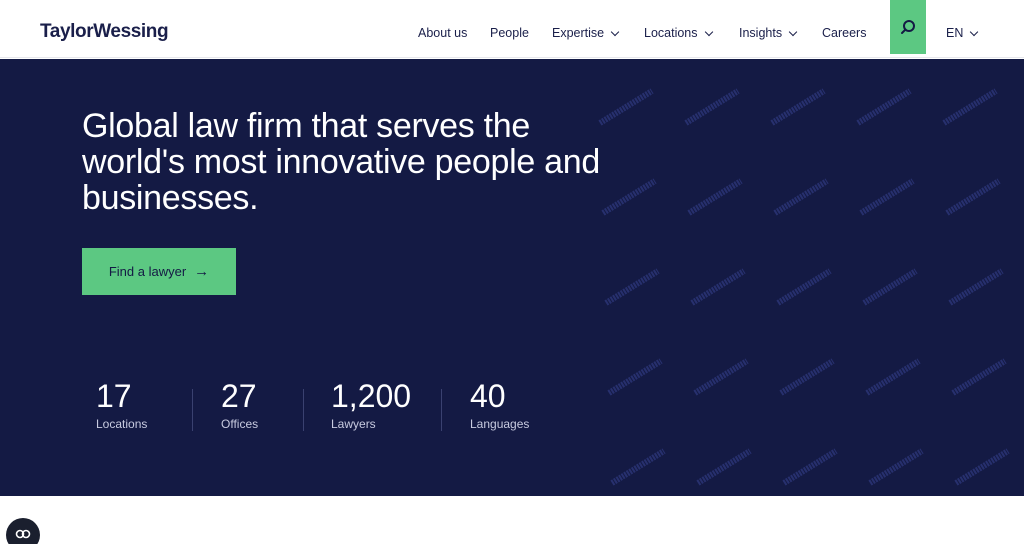  I want to click on stat-lawyers: 1,200 Lawyers, so click(371, 404).